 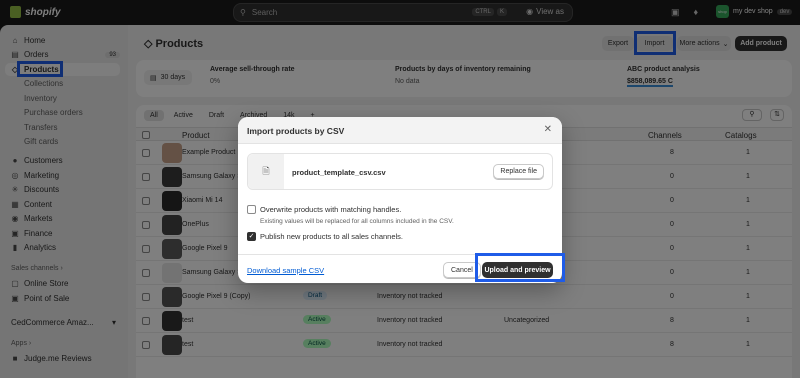 I want to click on file-icon: 🗎, so click(x=266, y=171).